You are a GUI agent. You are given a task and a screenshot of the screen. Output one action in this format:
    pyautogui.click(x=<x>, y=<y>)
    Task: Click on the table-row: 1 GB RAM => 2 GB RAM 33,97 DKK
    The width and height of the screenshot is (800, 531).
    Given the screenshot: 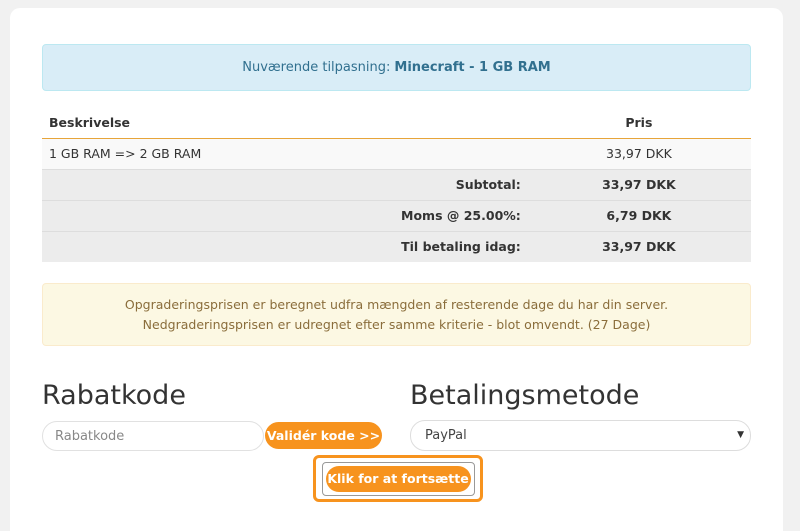 What is the action you would take?
    pyautogui.click(x=396, y=153)
    